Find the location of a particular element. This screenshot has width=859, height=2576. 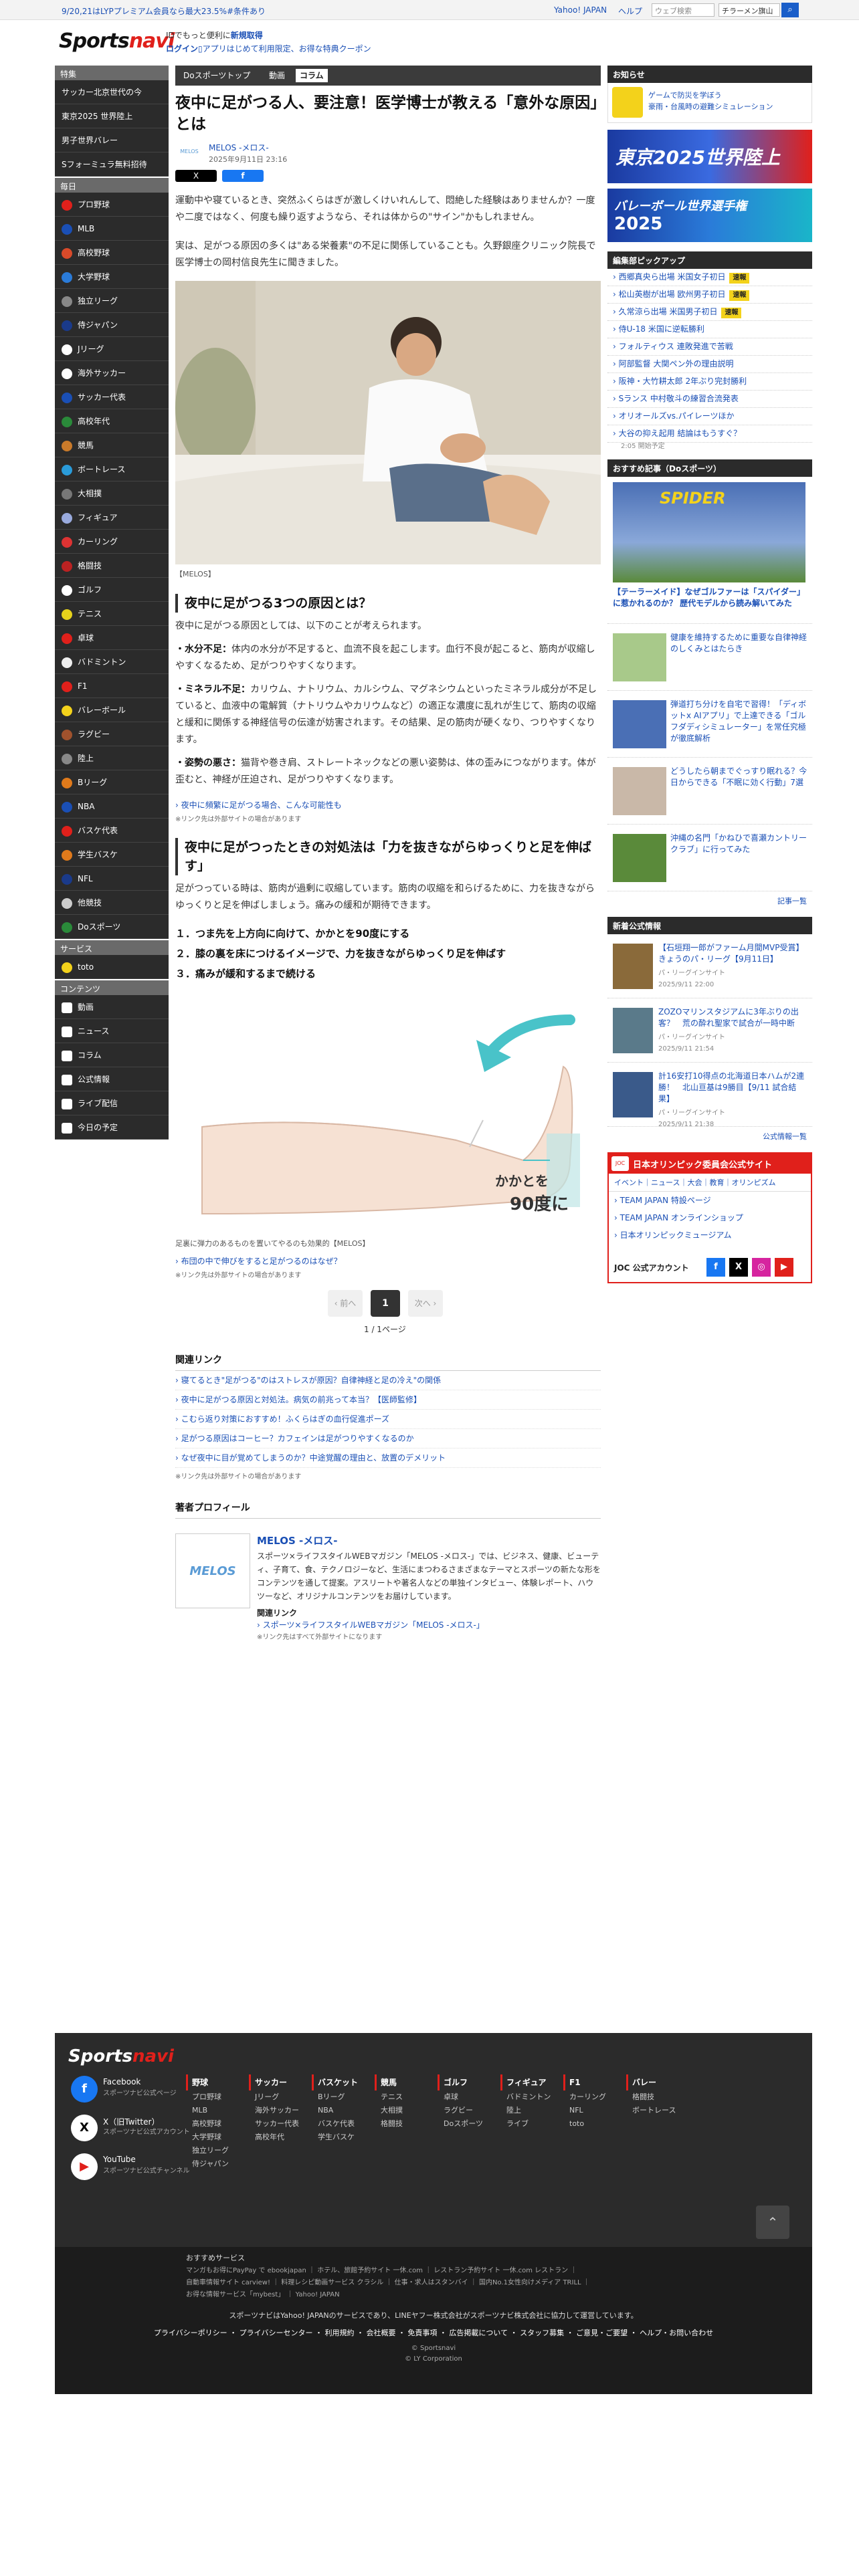

pickup-item: › Sランス 中村敬斗の練習合流発表 is located at coordinates (709, 400).